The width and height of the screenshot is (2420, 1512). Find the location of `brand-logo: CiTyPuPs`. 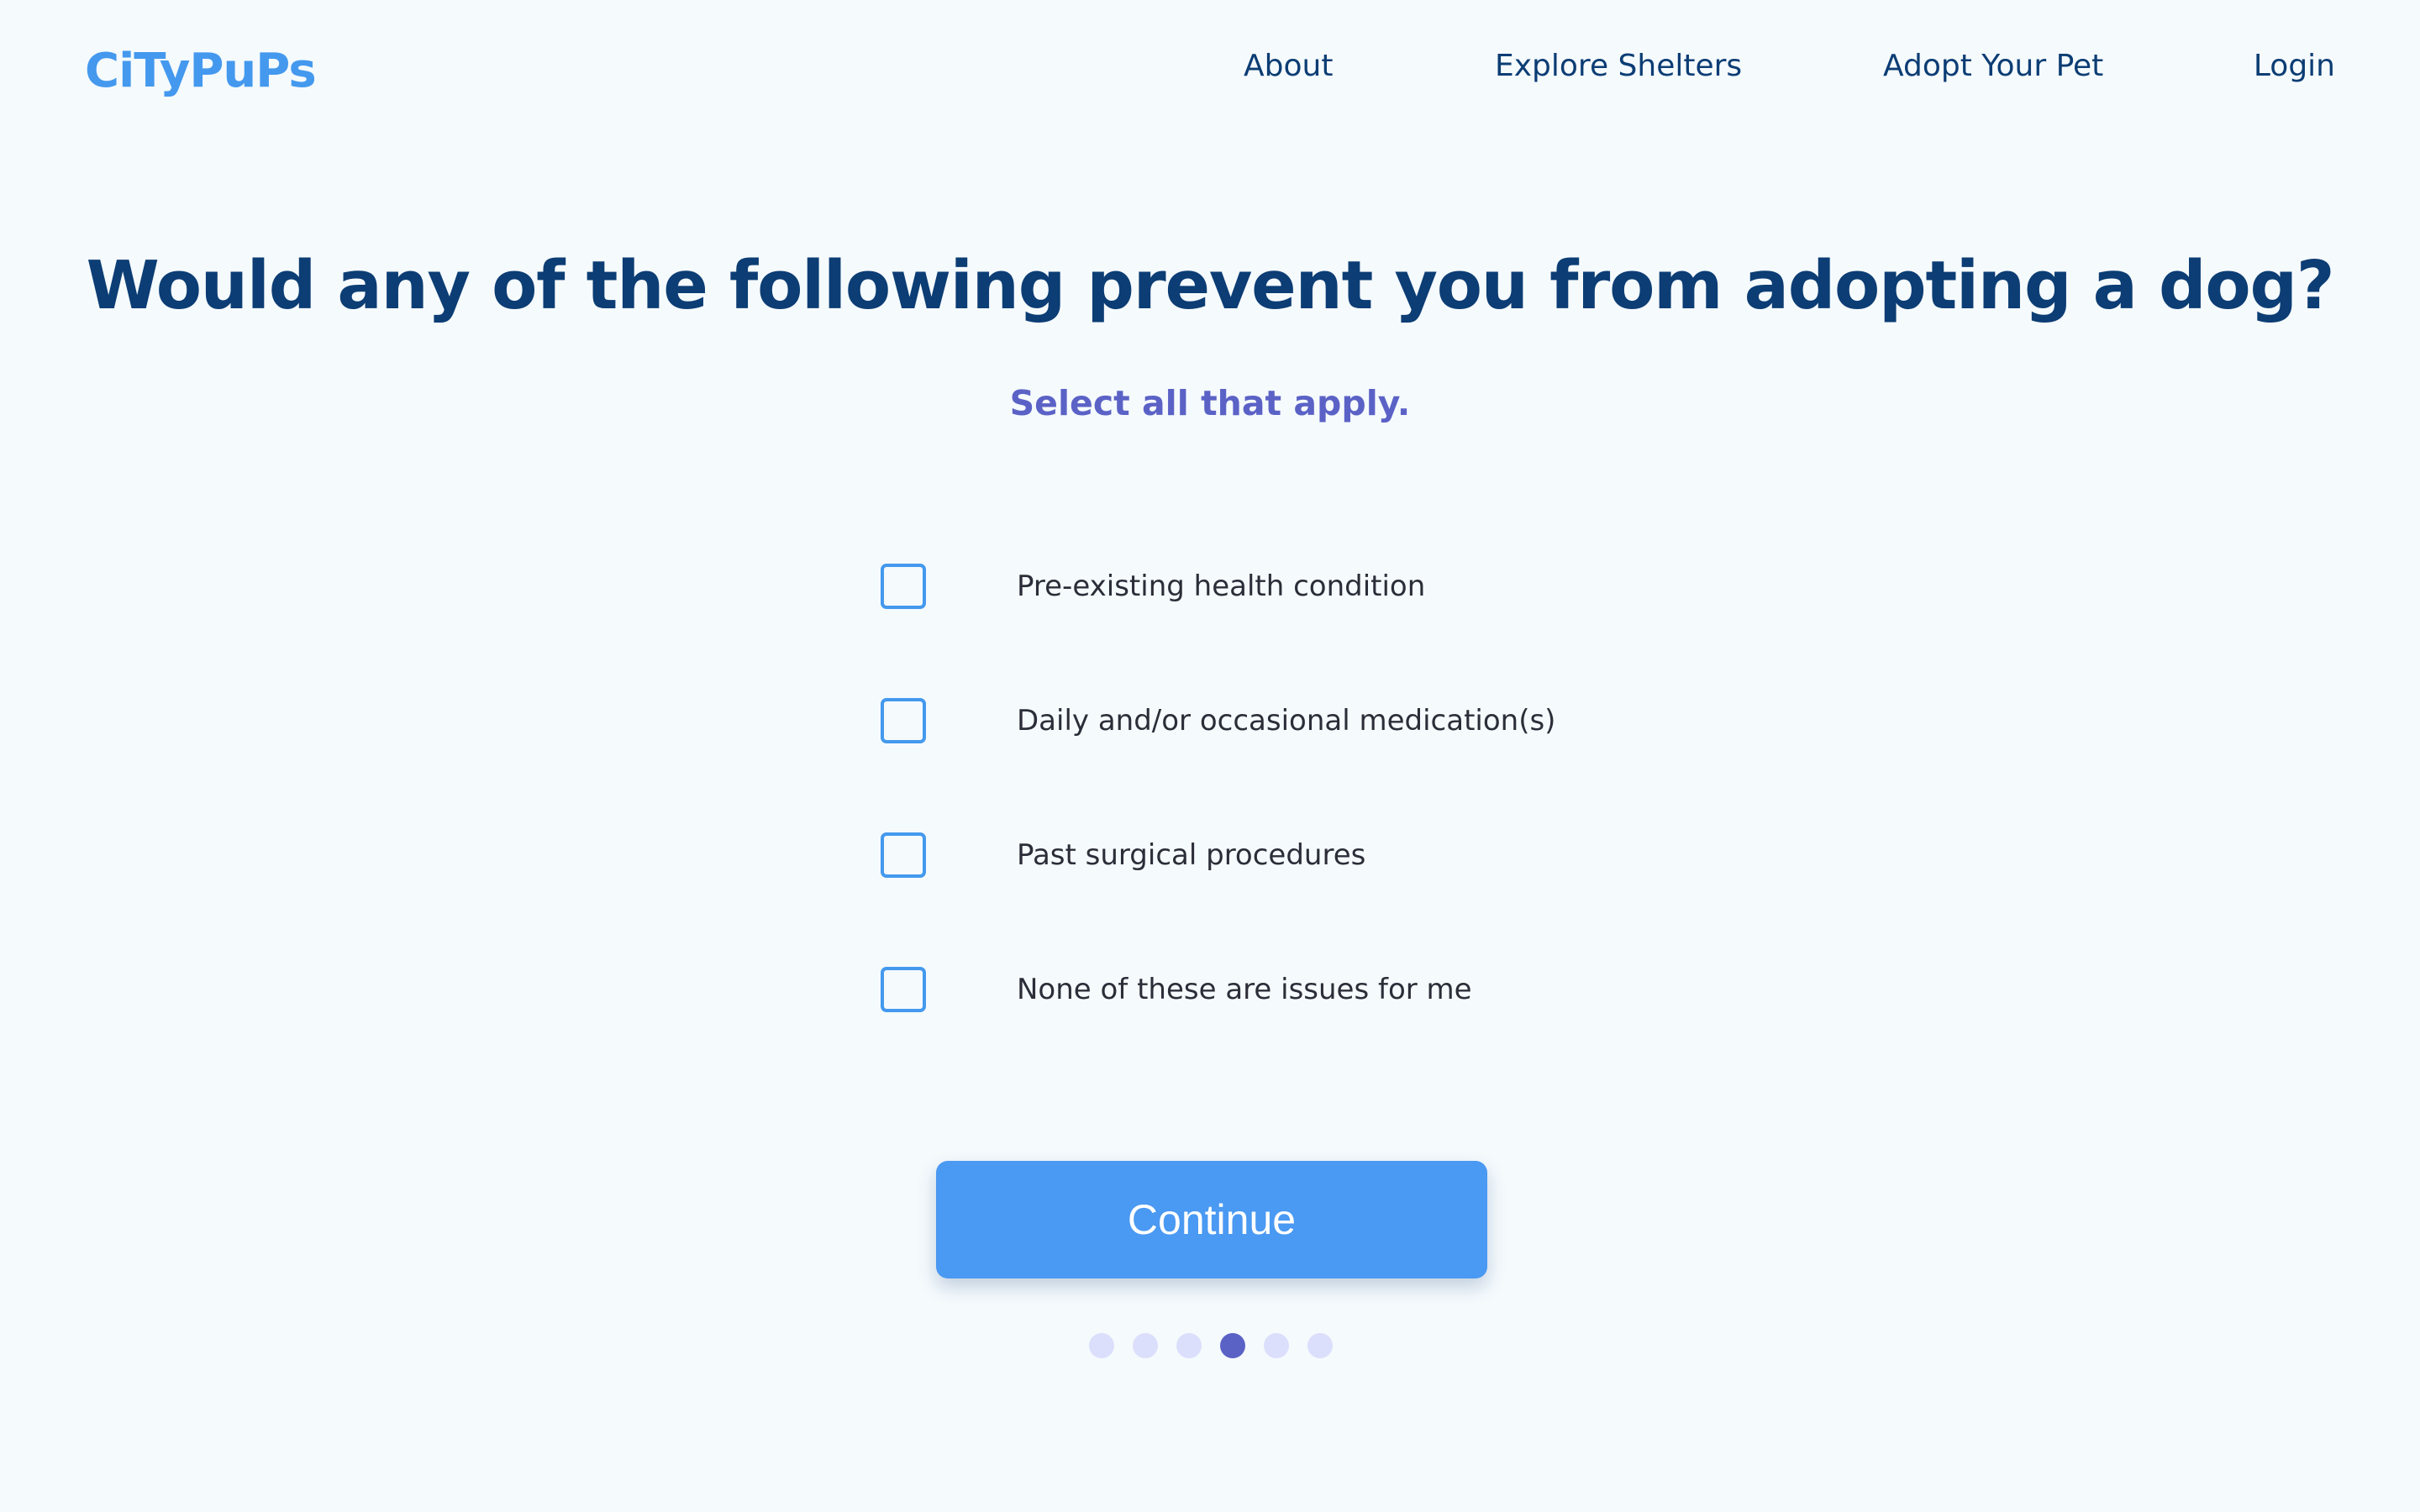

brand-logo: CiTyPuPs is located at coordinates (201, 71).